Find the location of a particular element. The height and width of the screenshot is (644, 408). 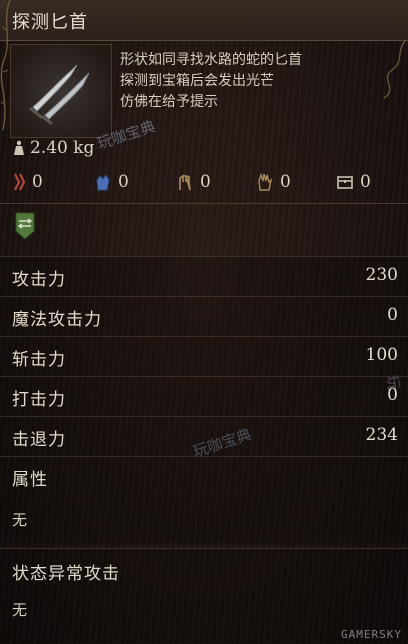

item-name: 探测匕首 is located at coordinates (50, 22).